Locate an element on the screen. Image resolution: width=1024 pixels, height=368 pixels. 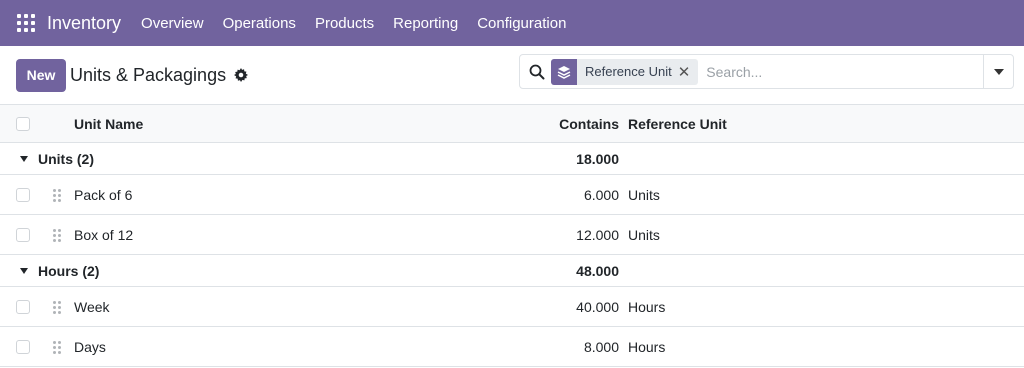
group-label: Units (2) is located at coordinates (66, 158).